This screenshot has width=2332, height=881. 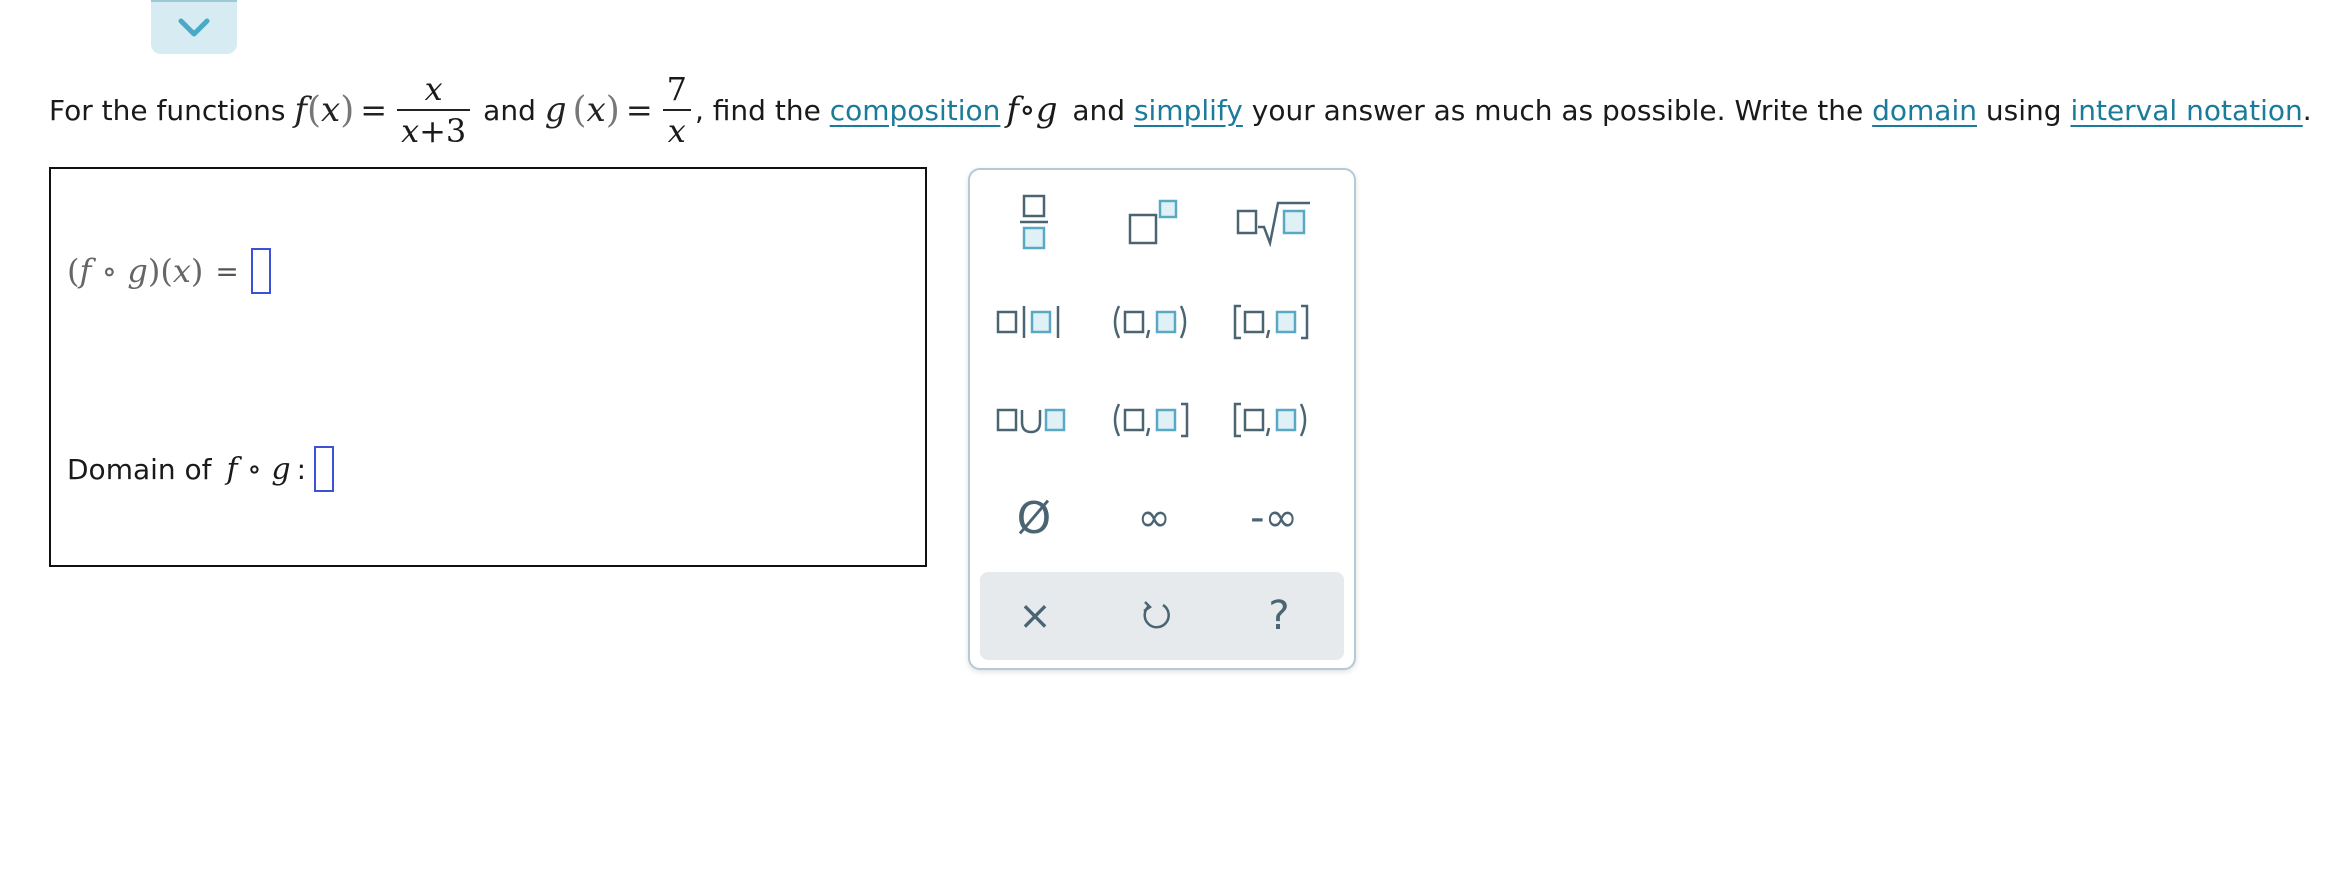 What do you see at coordinates (434, 131) in the screenshot?
I see `f-denominator: x+3` at bounding box center [434, 131].